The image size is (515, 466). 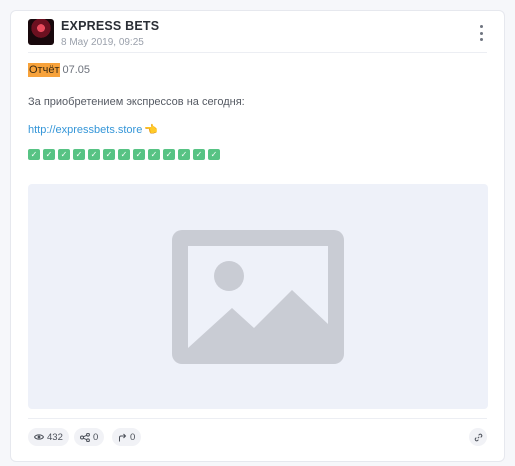 What do you see at coordinates (102, 42) in the screenshot?
I see `post-date: 8 May 2019, 09:25` at bounding box center [102, 42].